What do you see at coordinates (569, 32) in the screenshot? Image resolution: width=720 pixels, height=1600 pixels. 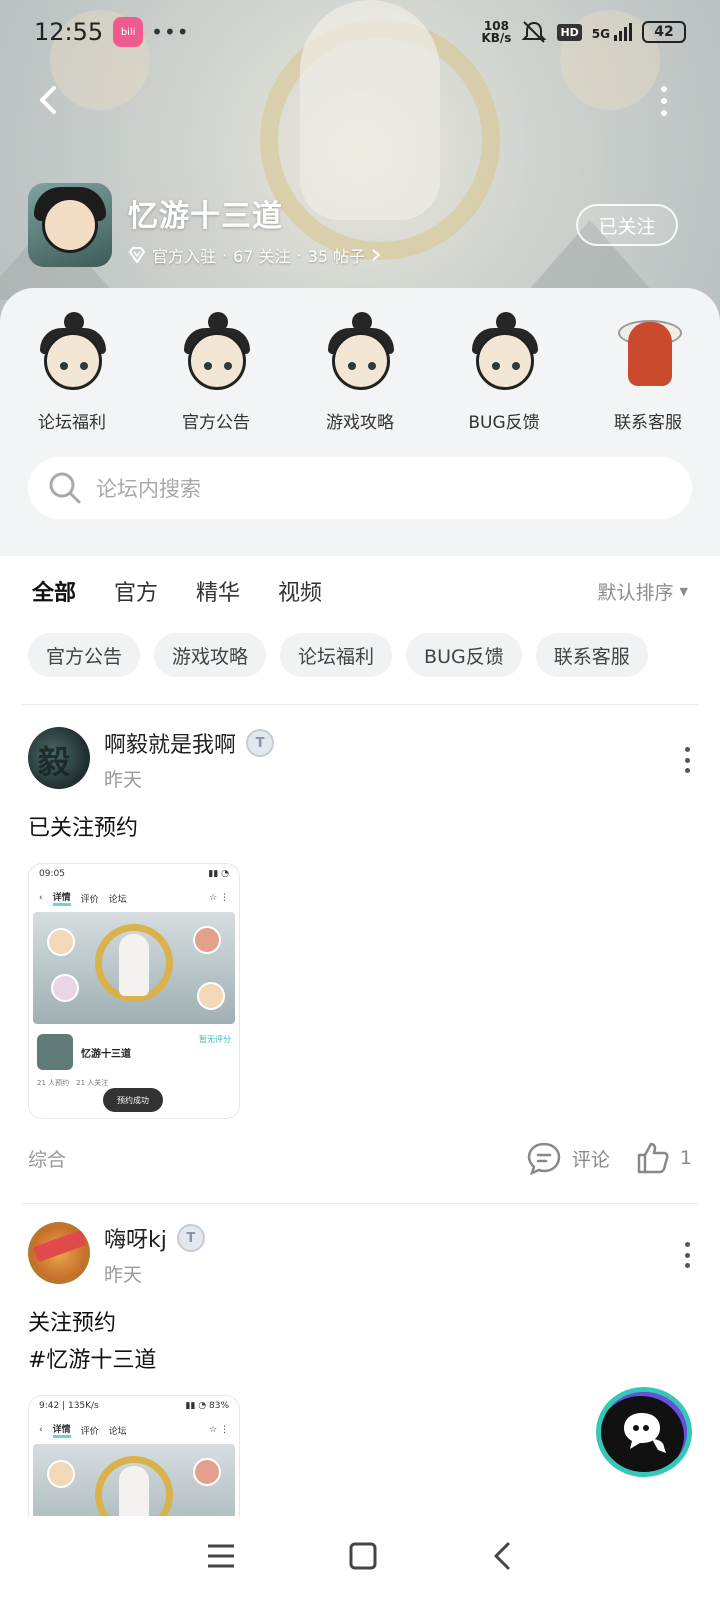 I see `hd-badge: HD` at bounding box center [569, 32].